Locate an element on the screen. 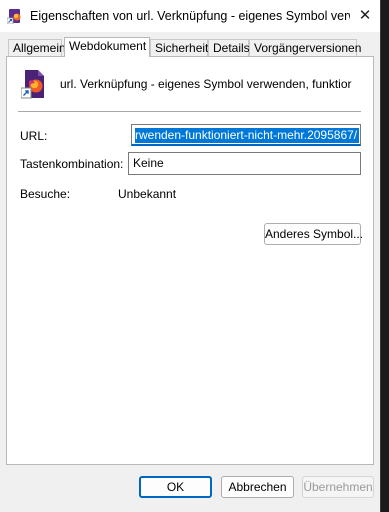 The height and width of the screenshot is (512, 389). url-value-selected: rwenden-funktioniert-nicht-mehr.2095867/ is located at coordinates (247, 135).